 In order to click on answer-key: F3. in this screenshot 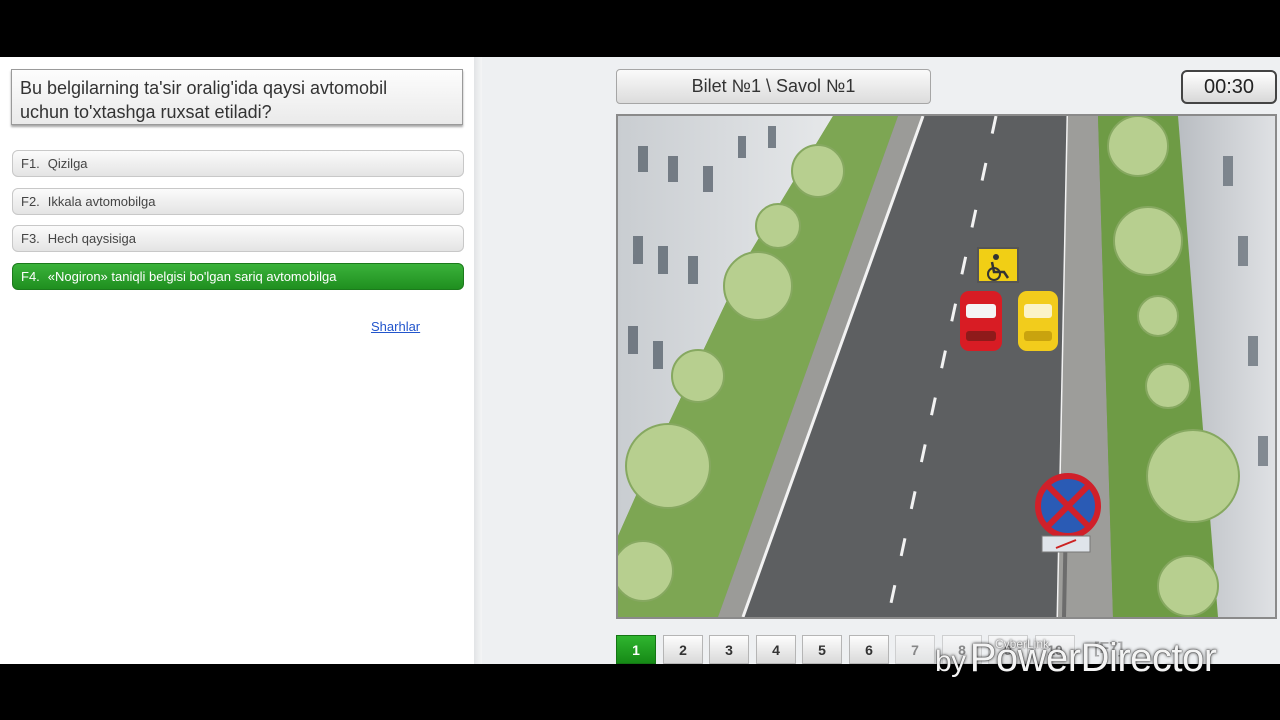, I will do `click(30, 238)`.